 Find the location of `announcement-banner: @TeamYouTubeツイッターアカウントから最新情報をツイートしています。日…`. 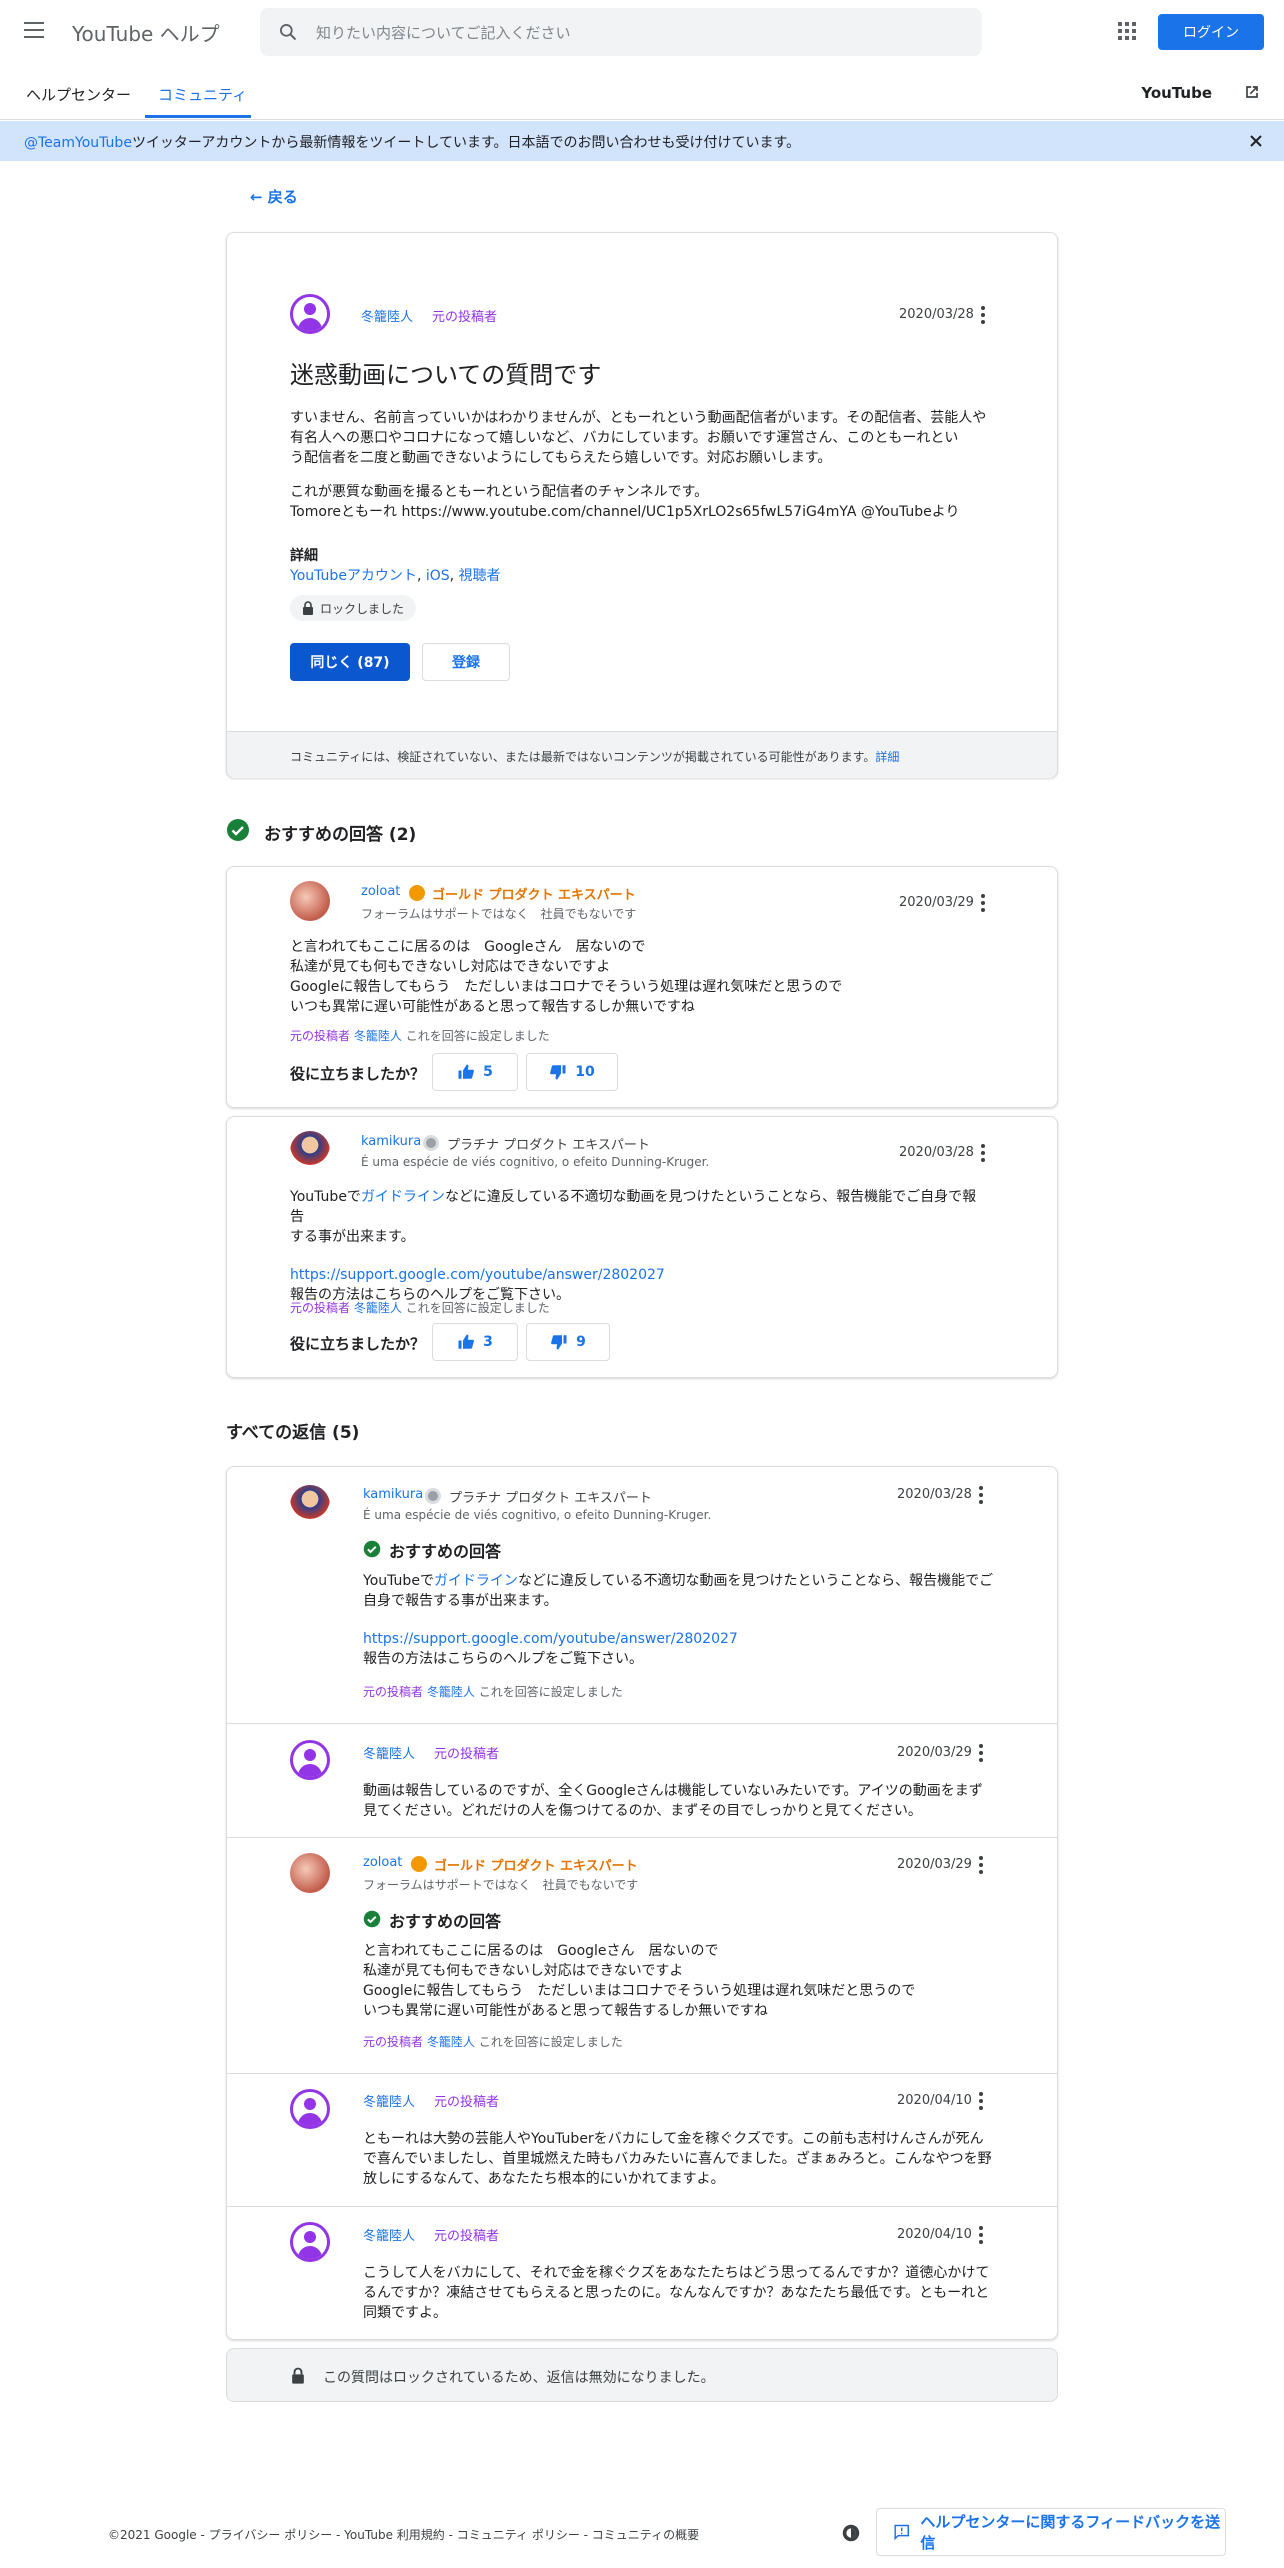

announcement-banner: @TeamYouTubeツイッターアカウントから最新情報をツイートしています。日… is located at coordinates (642, 141).